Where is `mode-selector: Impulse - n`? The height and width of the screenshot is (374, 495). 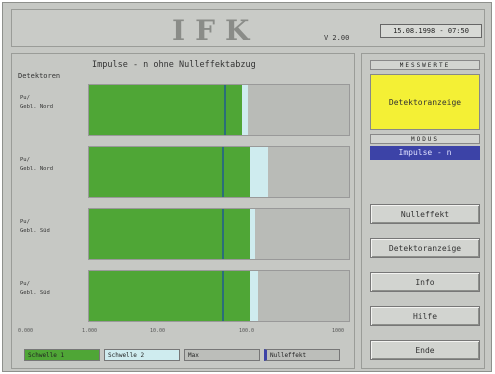
mode-selector: Impulse - n is located at coordinates (425, 153).